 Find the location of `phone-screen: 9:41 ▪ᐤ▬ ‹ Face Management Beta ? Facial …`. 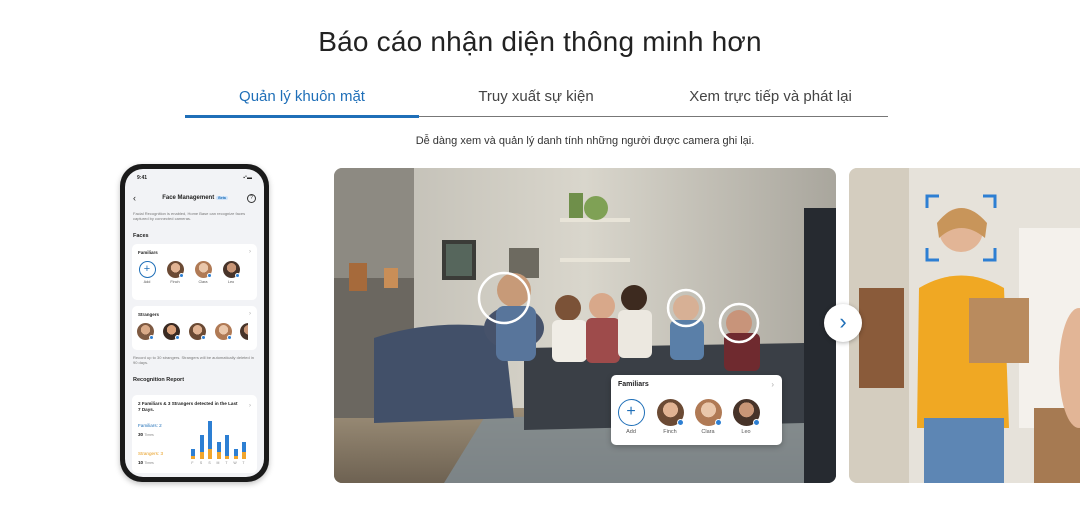

phone-screen: 9:41 ▪ᐤ▬ ‹ Face Management Beta ? Facial … is located at coordinates (194, 323).